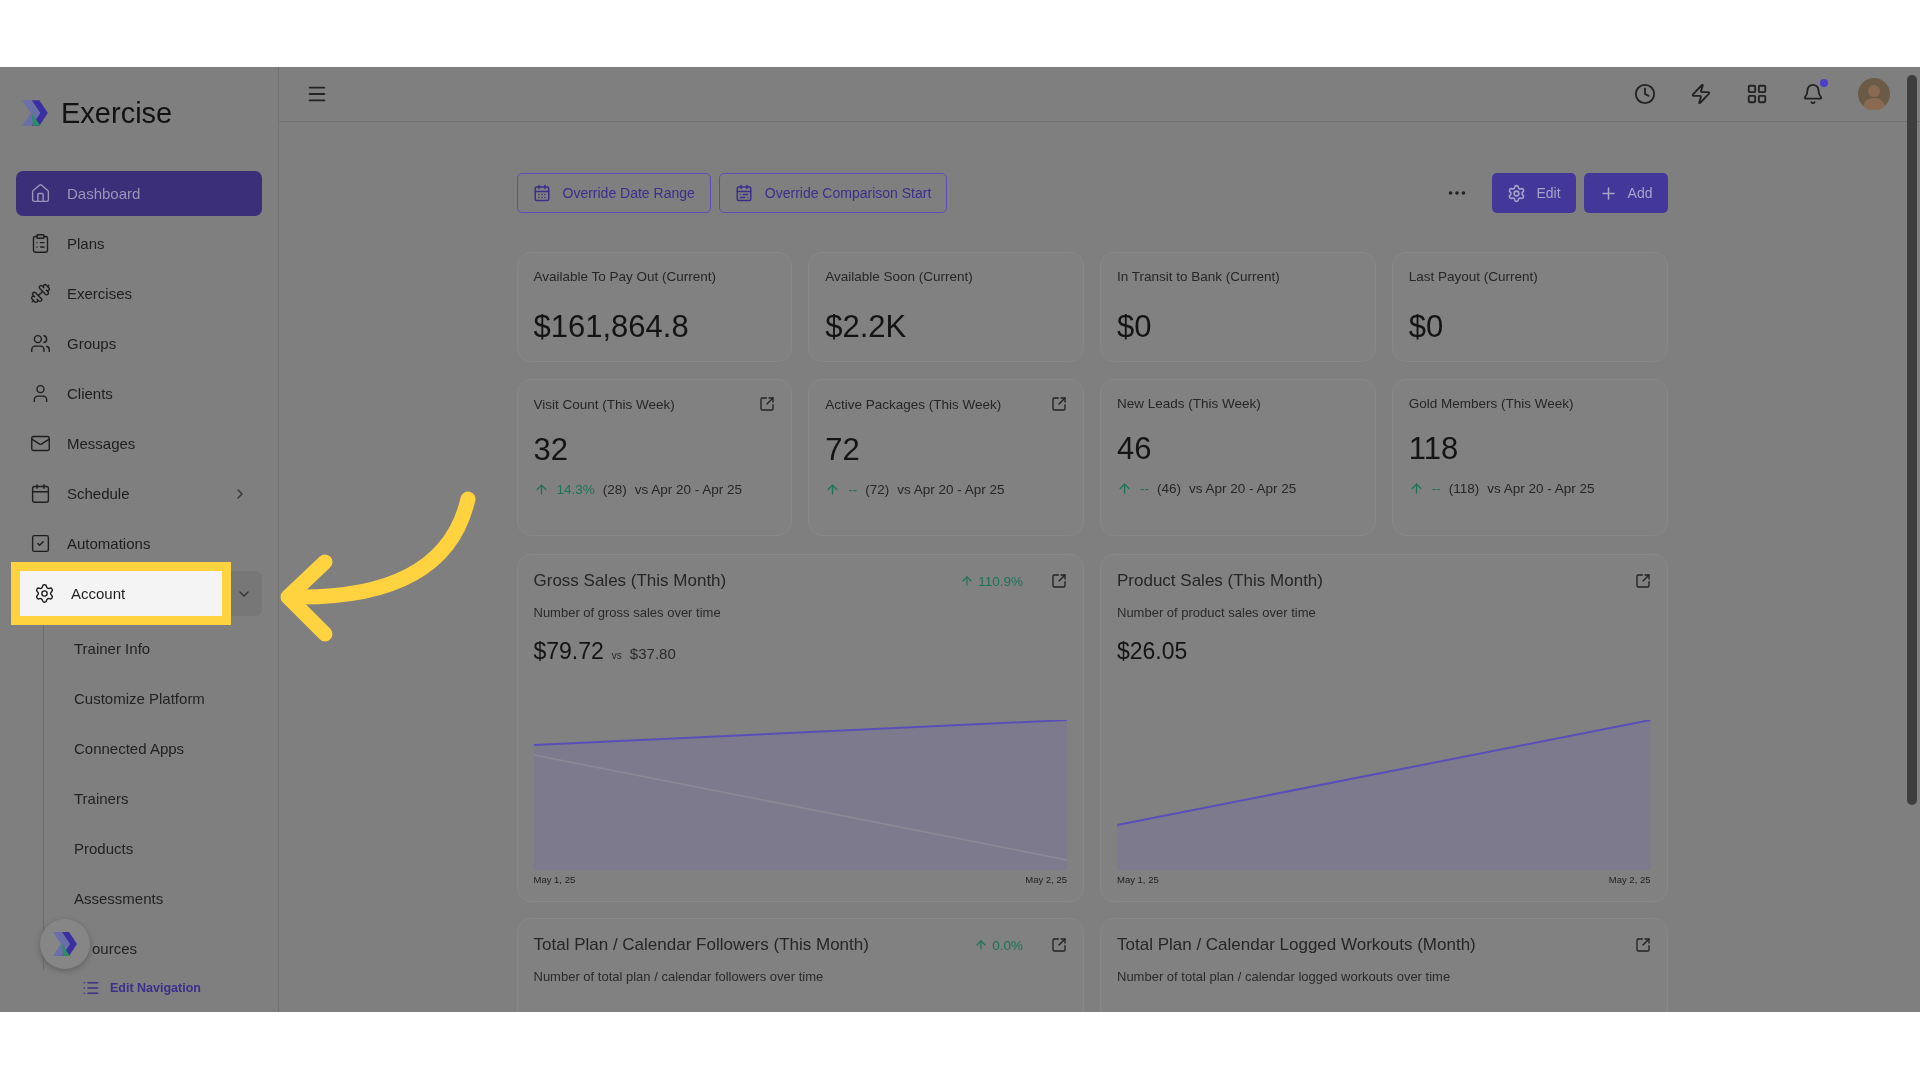  What do you see at coordinates (139, 193) in the screenshot?
I see `nav-item: Dashboard` at bounding box center [139, 193].